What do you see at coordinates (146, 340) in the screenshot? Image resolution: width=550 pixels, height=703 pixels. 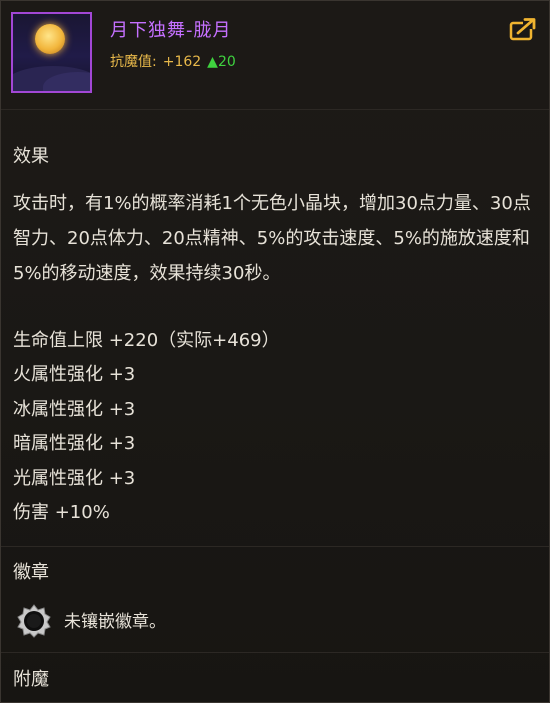 I see `attribute-max-hp: 生命值上限 +220（实际+469）` at bounding box center [146, 340].